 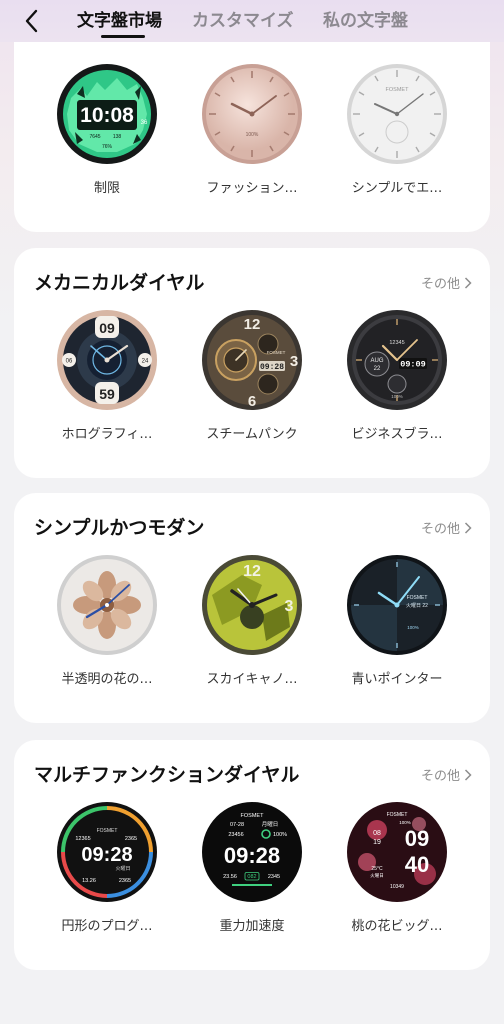 What do you see at coordinates (377, 369) in the screenshot?
I see `face-day: 22` at bounding box center [377, 369].